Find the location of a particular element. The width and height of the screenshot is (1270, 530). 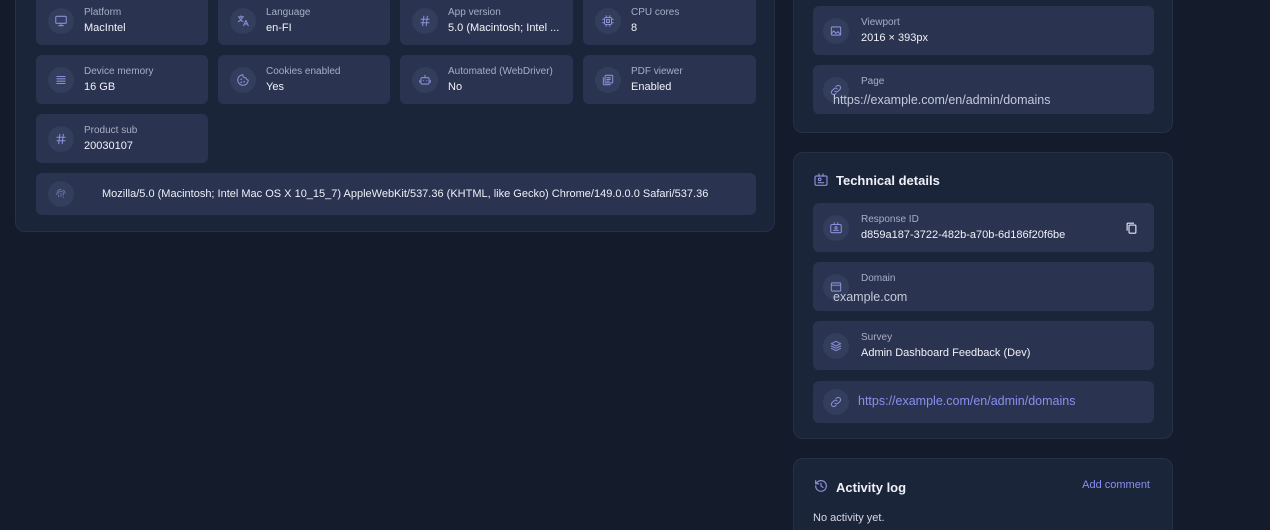

layers-icon is located at coordinates (836, 345).